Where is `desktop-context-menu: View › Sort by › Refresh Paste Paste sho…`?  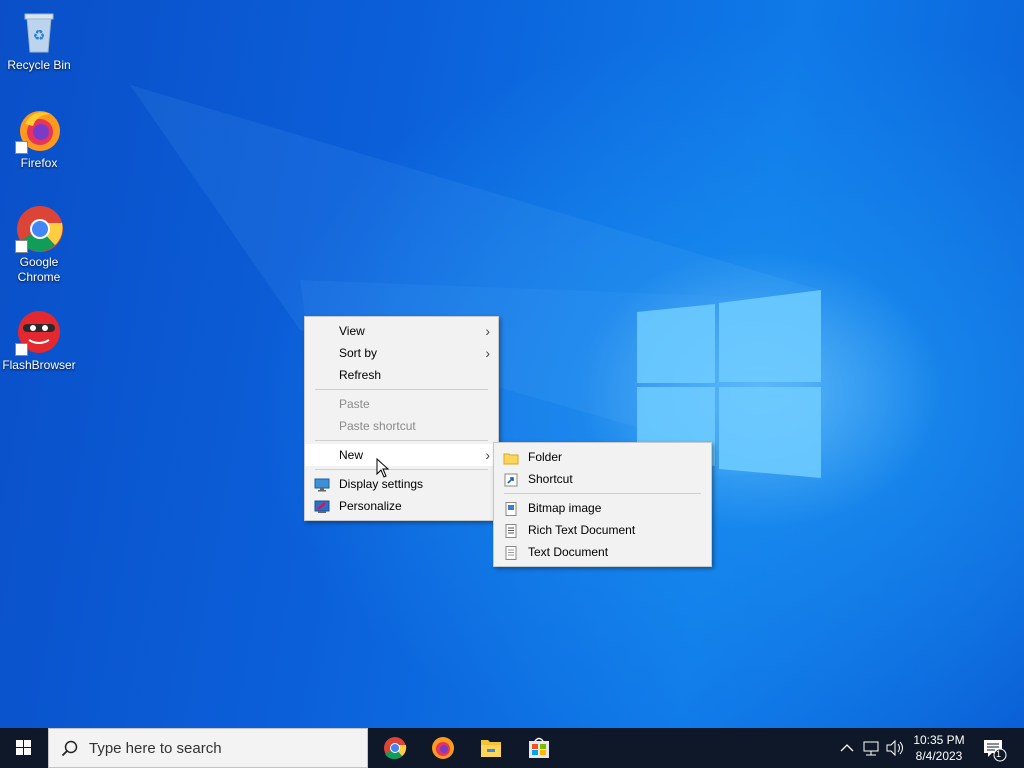 desktop-context-menu: View › Sort by › Refresh Paste Paste sho… is located at coordinates (401, 418).